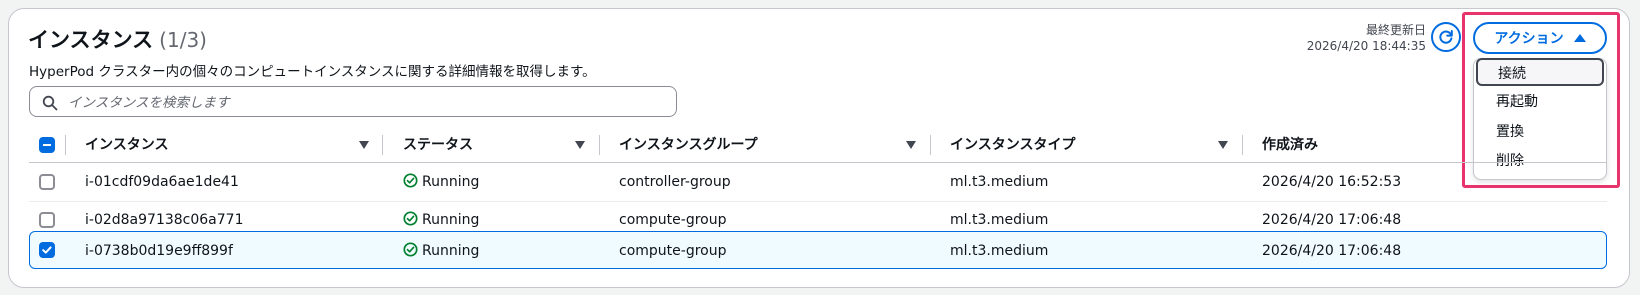 This screenshot has height=295, width=1640. I want to click on instance-group: compute-group, so click(673, 251).